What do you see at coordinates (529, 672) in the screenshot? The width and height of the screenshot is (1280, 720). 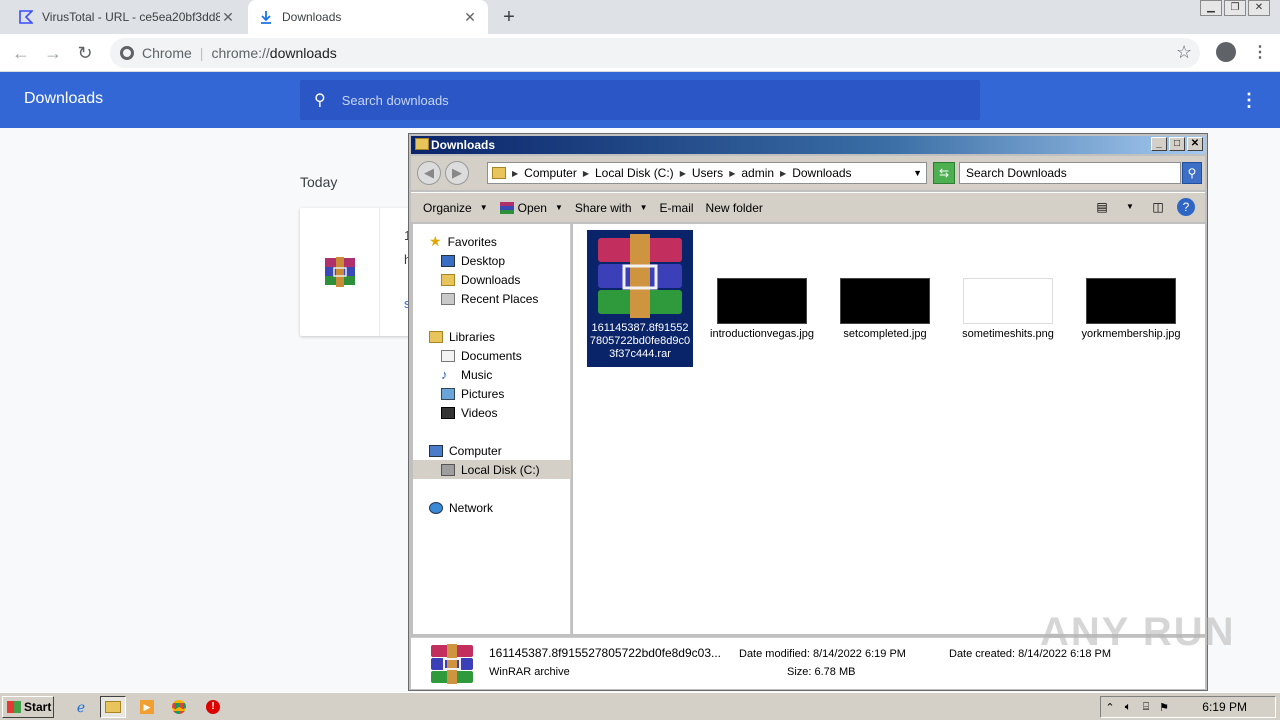 I see `selected-file-type: WinRAR archive` at bounding box center [529, 672].